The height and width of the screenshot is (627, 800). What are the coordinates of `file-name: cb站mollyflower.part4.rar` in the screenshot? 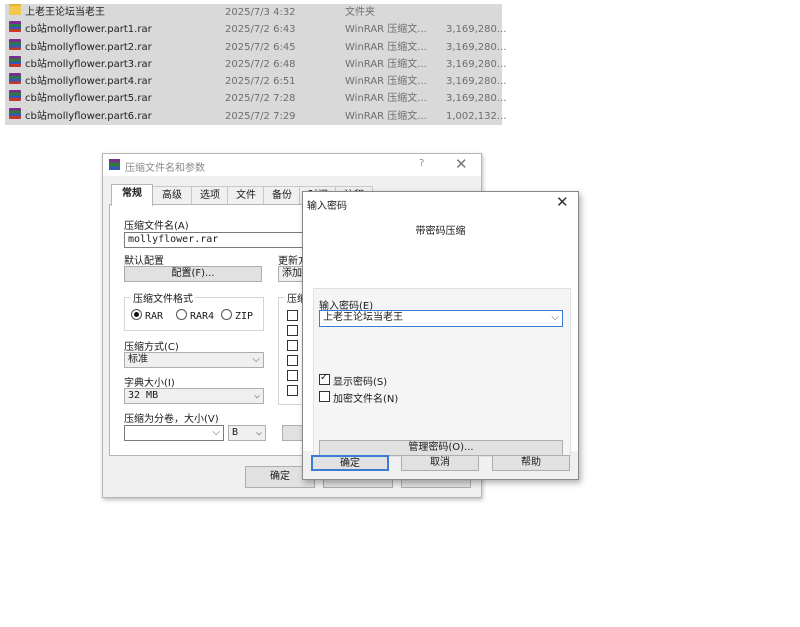 It's located at (88, 82).